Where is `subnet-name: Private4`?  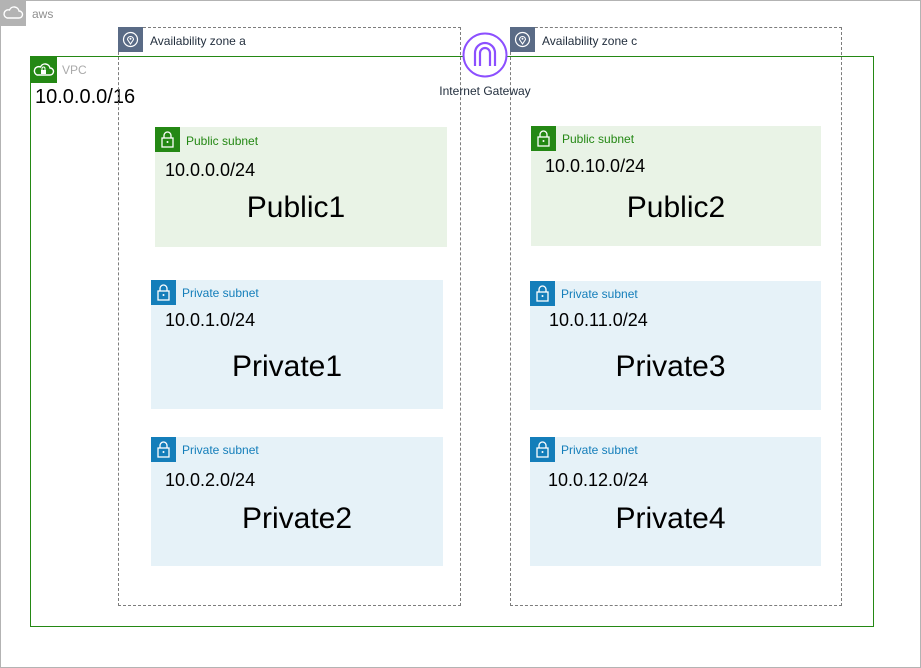 subnet-name: Private4 is located at coordinates (670, 518).